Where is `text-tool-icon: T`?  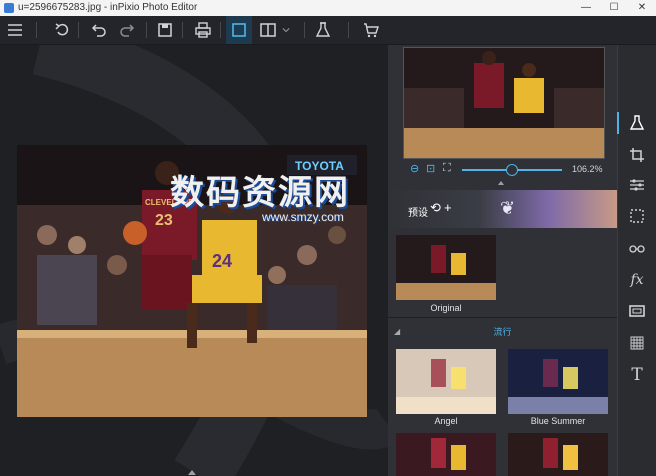 text-tool-icon: T is located at coordinates (637, 375).